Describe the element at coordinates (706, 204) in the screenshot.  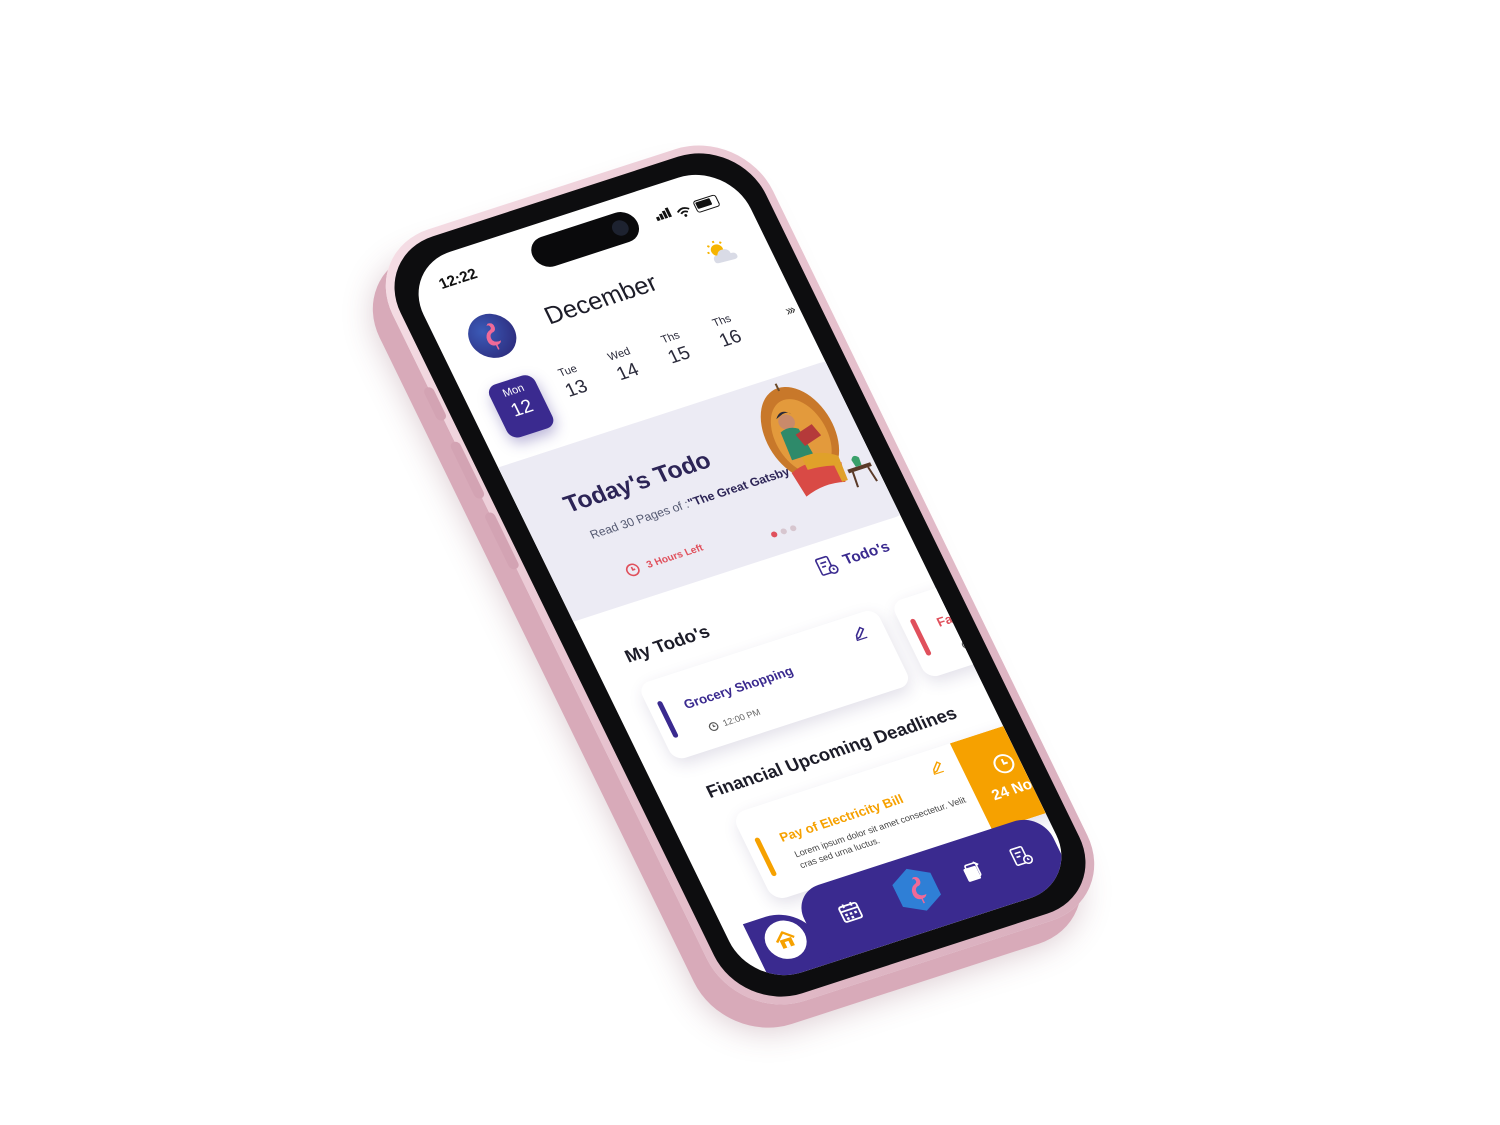
I see `battery-icon` at that location.